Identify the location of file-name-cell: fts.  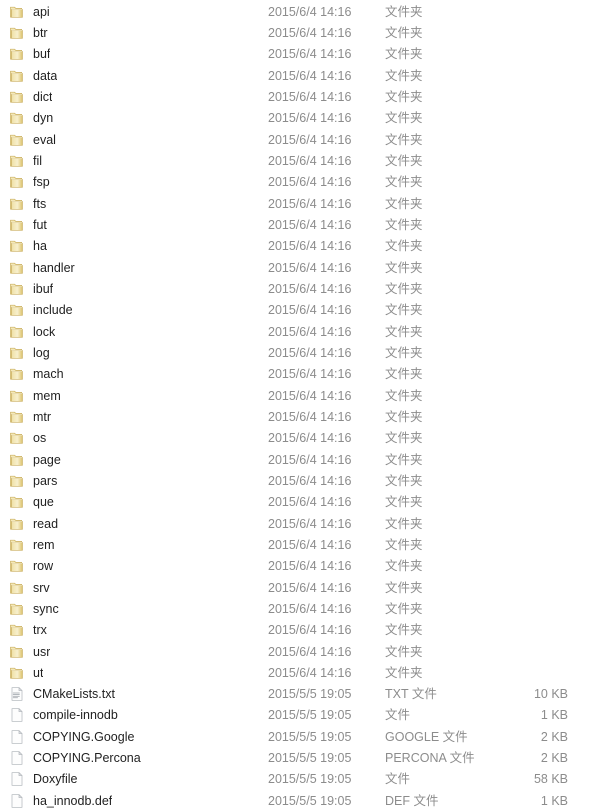
(134, 204).